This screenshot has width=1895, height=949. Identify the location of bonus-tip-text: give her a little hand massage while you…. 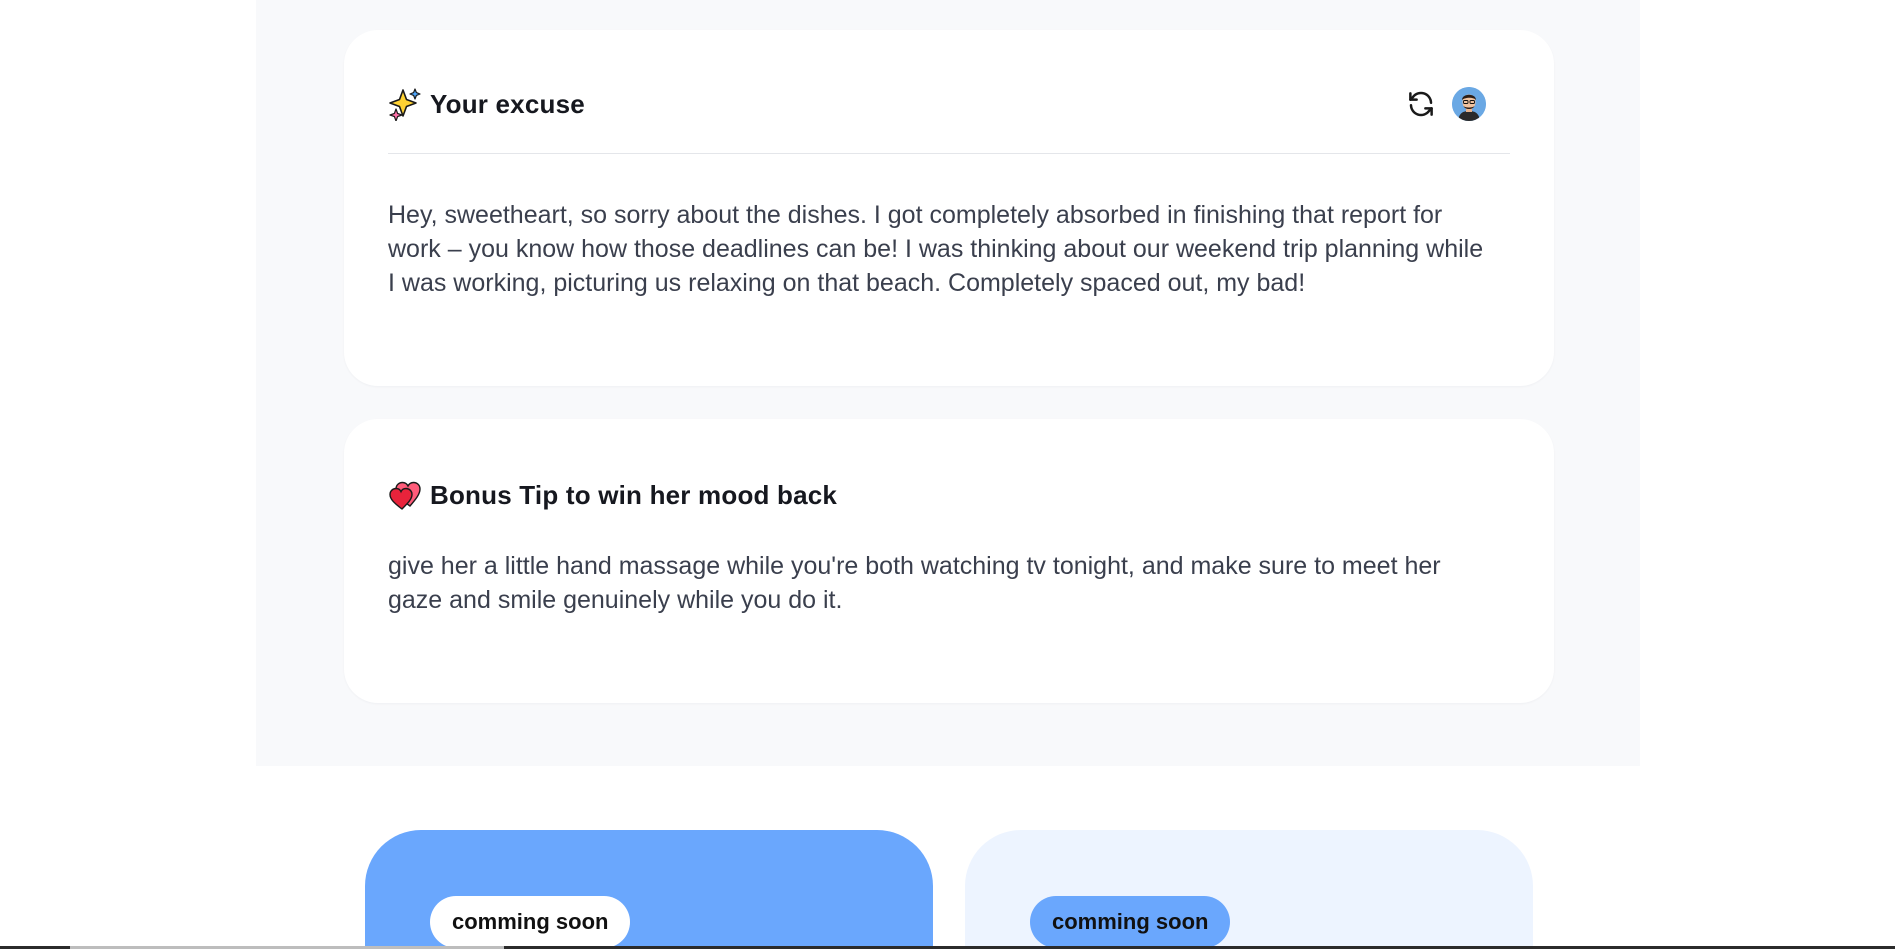
(914, 583).